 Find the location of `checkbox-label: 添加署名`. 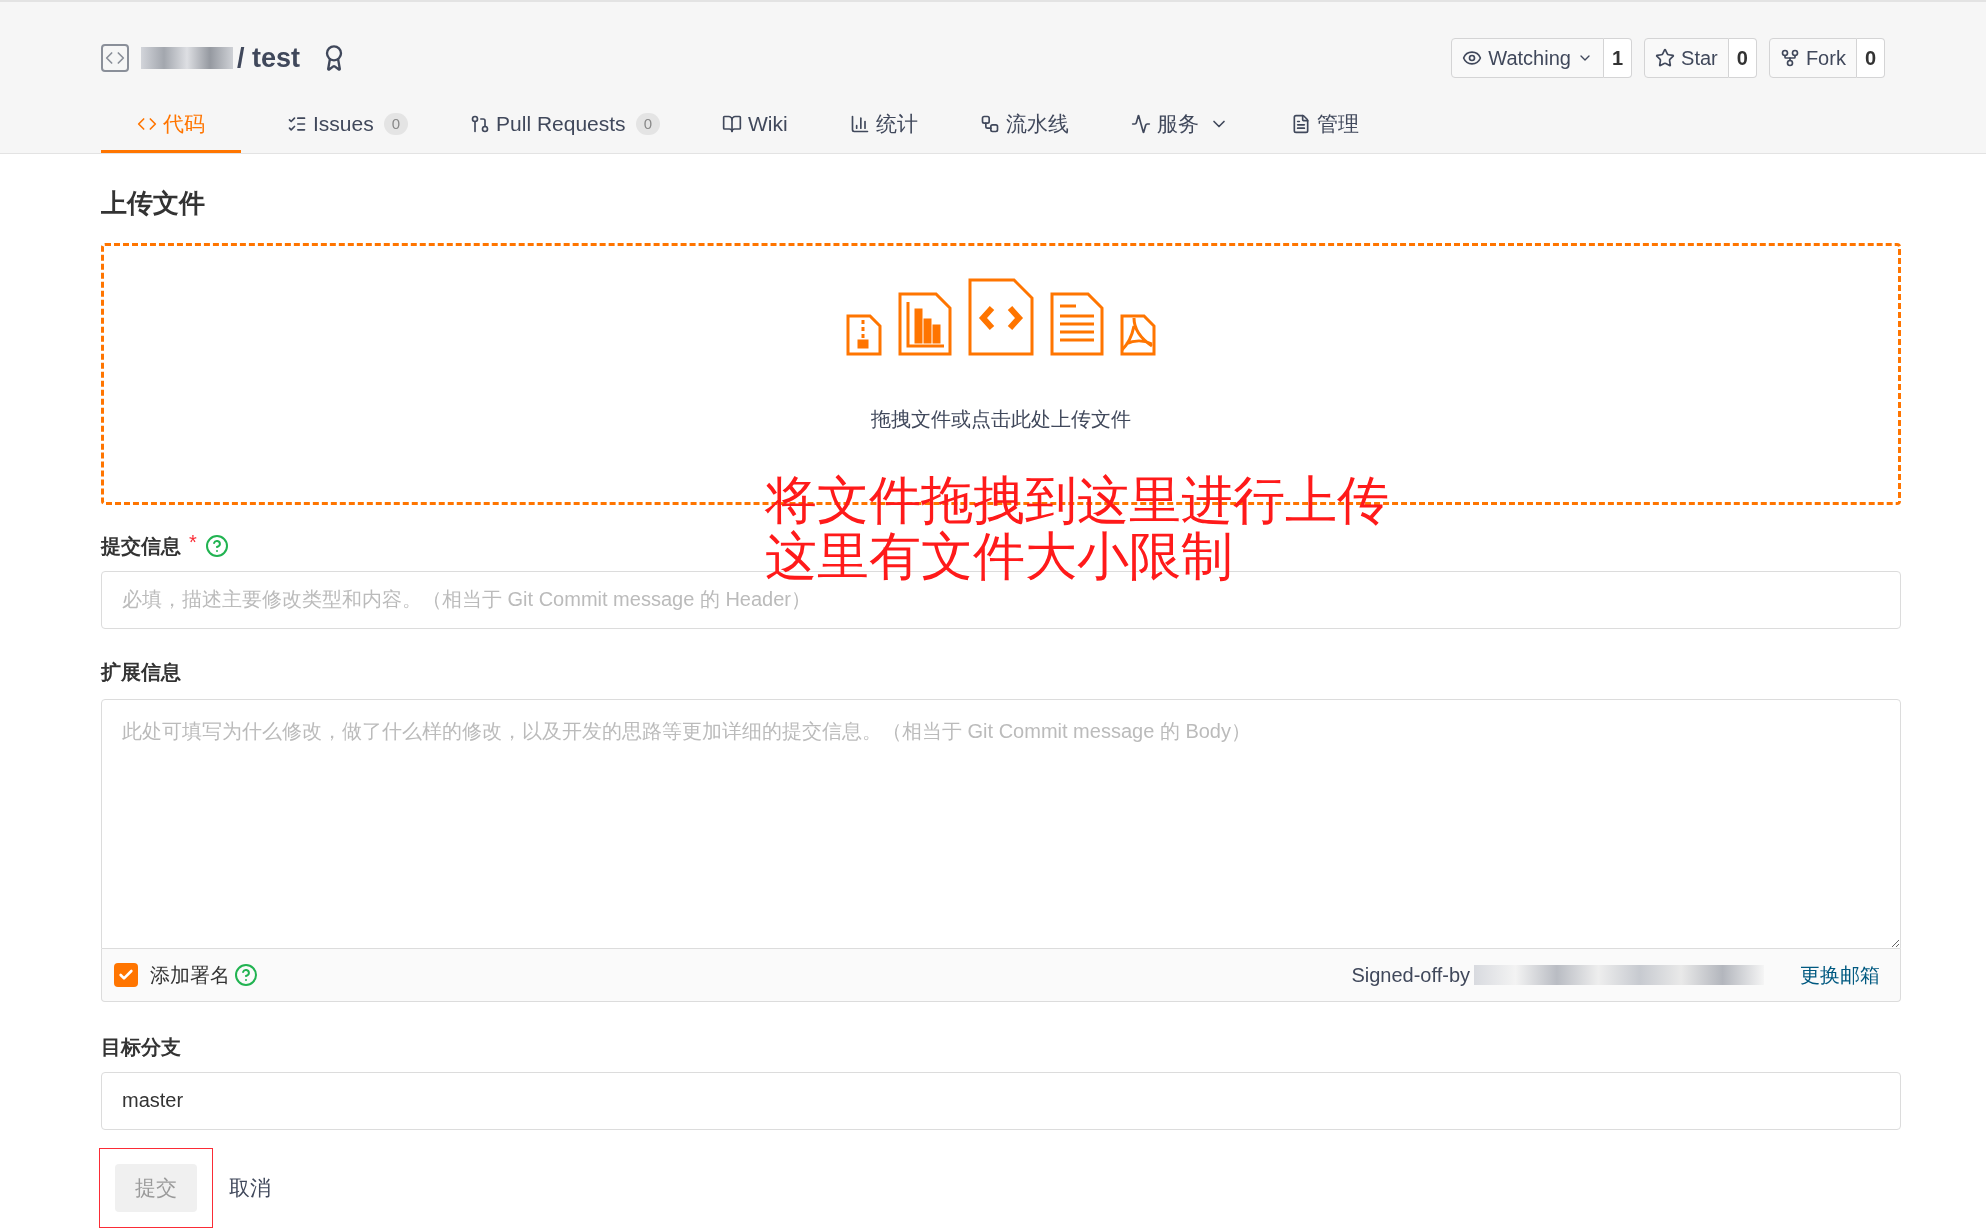

checkbox-label: 添加署名 is located at coordinates (190, 975).